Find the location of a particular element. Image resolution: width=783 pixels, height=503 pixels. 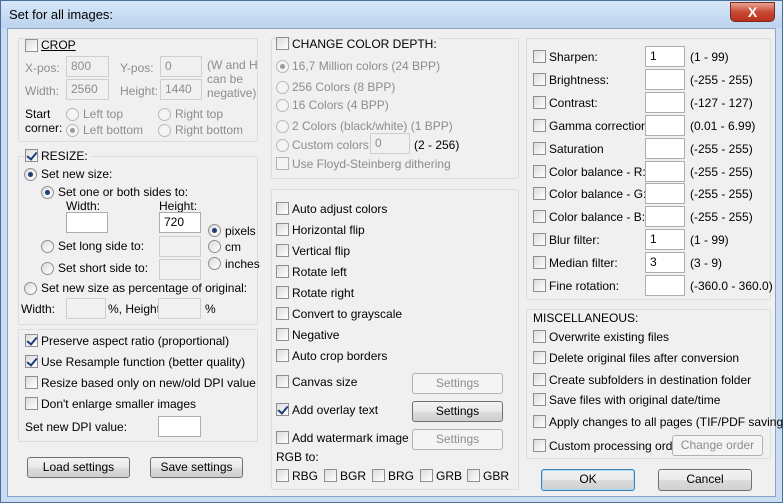

color-8bpp-radio is located at coordinates (282, 87).